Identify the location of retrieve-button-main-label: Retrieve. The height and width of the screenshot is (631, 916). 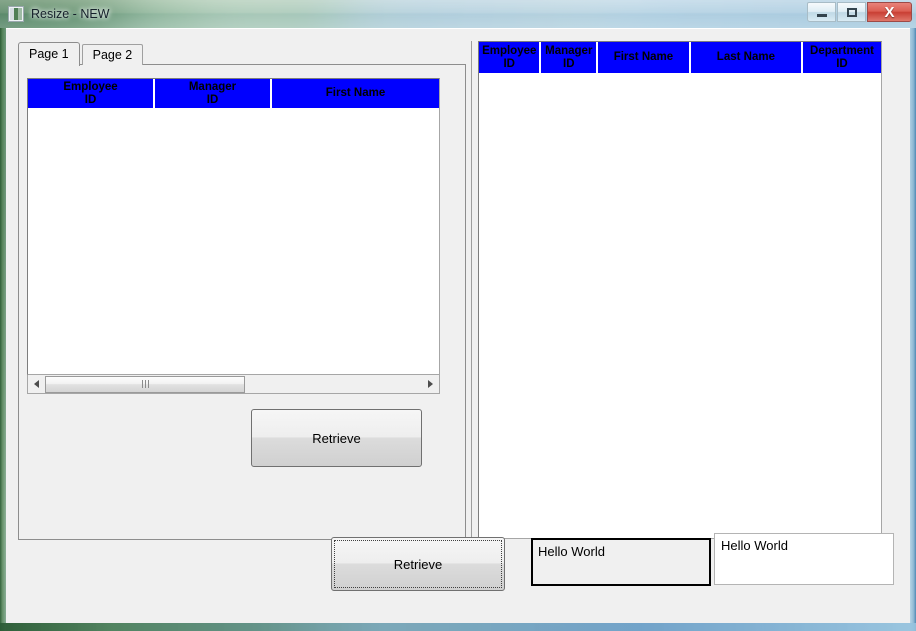
(418, 564).